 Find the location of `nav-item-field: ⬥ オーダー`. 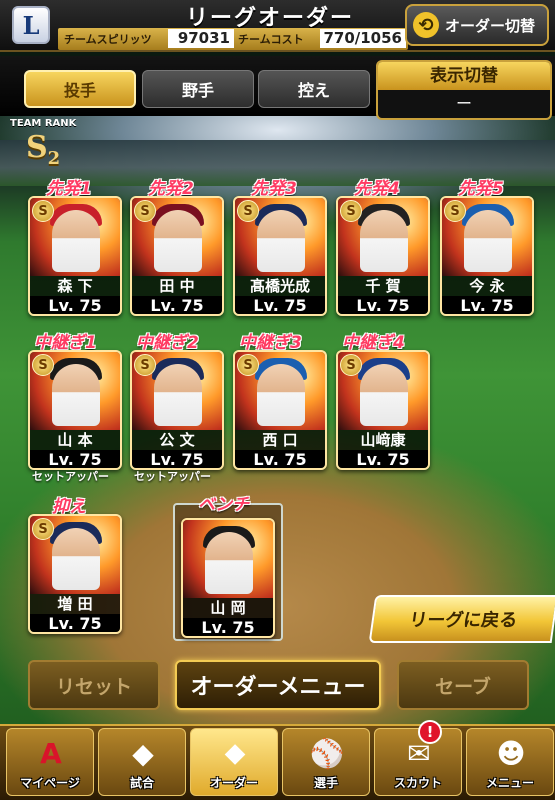

nav-item-field: ⬥ オーダー is located at coordinates (234, 762).